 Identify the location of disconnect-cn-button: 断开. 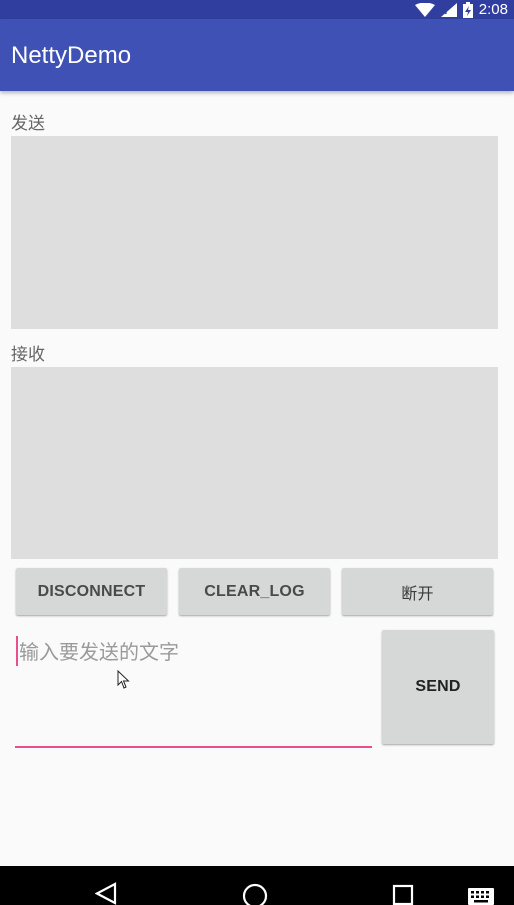
(417, 591).